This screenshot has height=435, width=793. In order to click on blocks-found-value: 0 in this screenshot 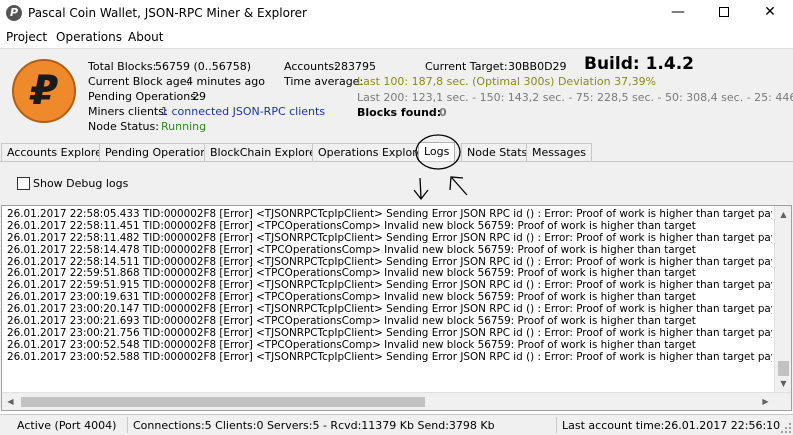, I will do `click(443, 112)`.